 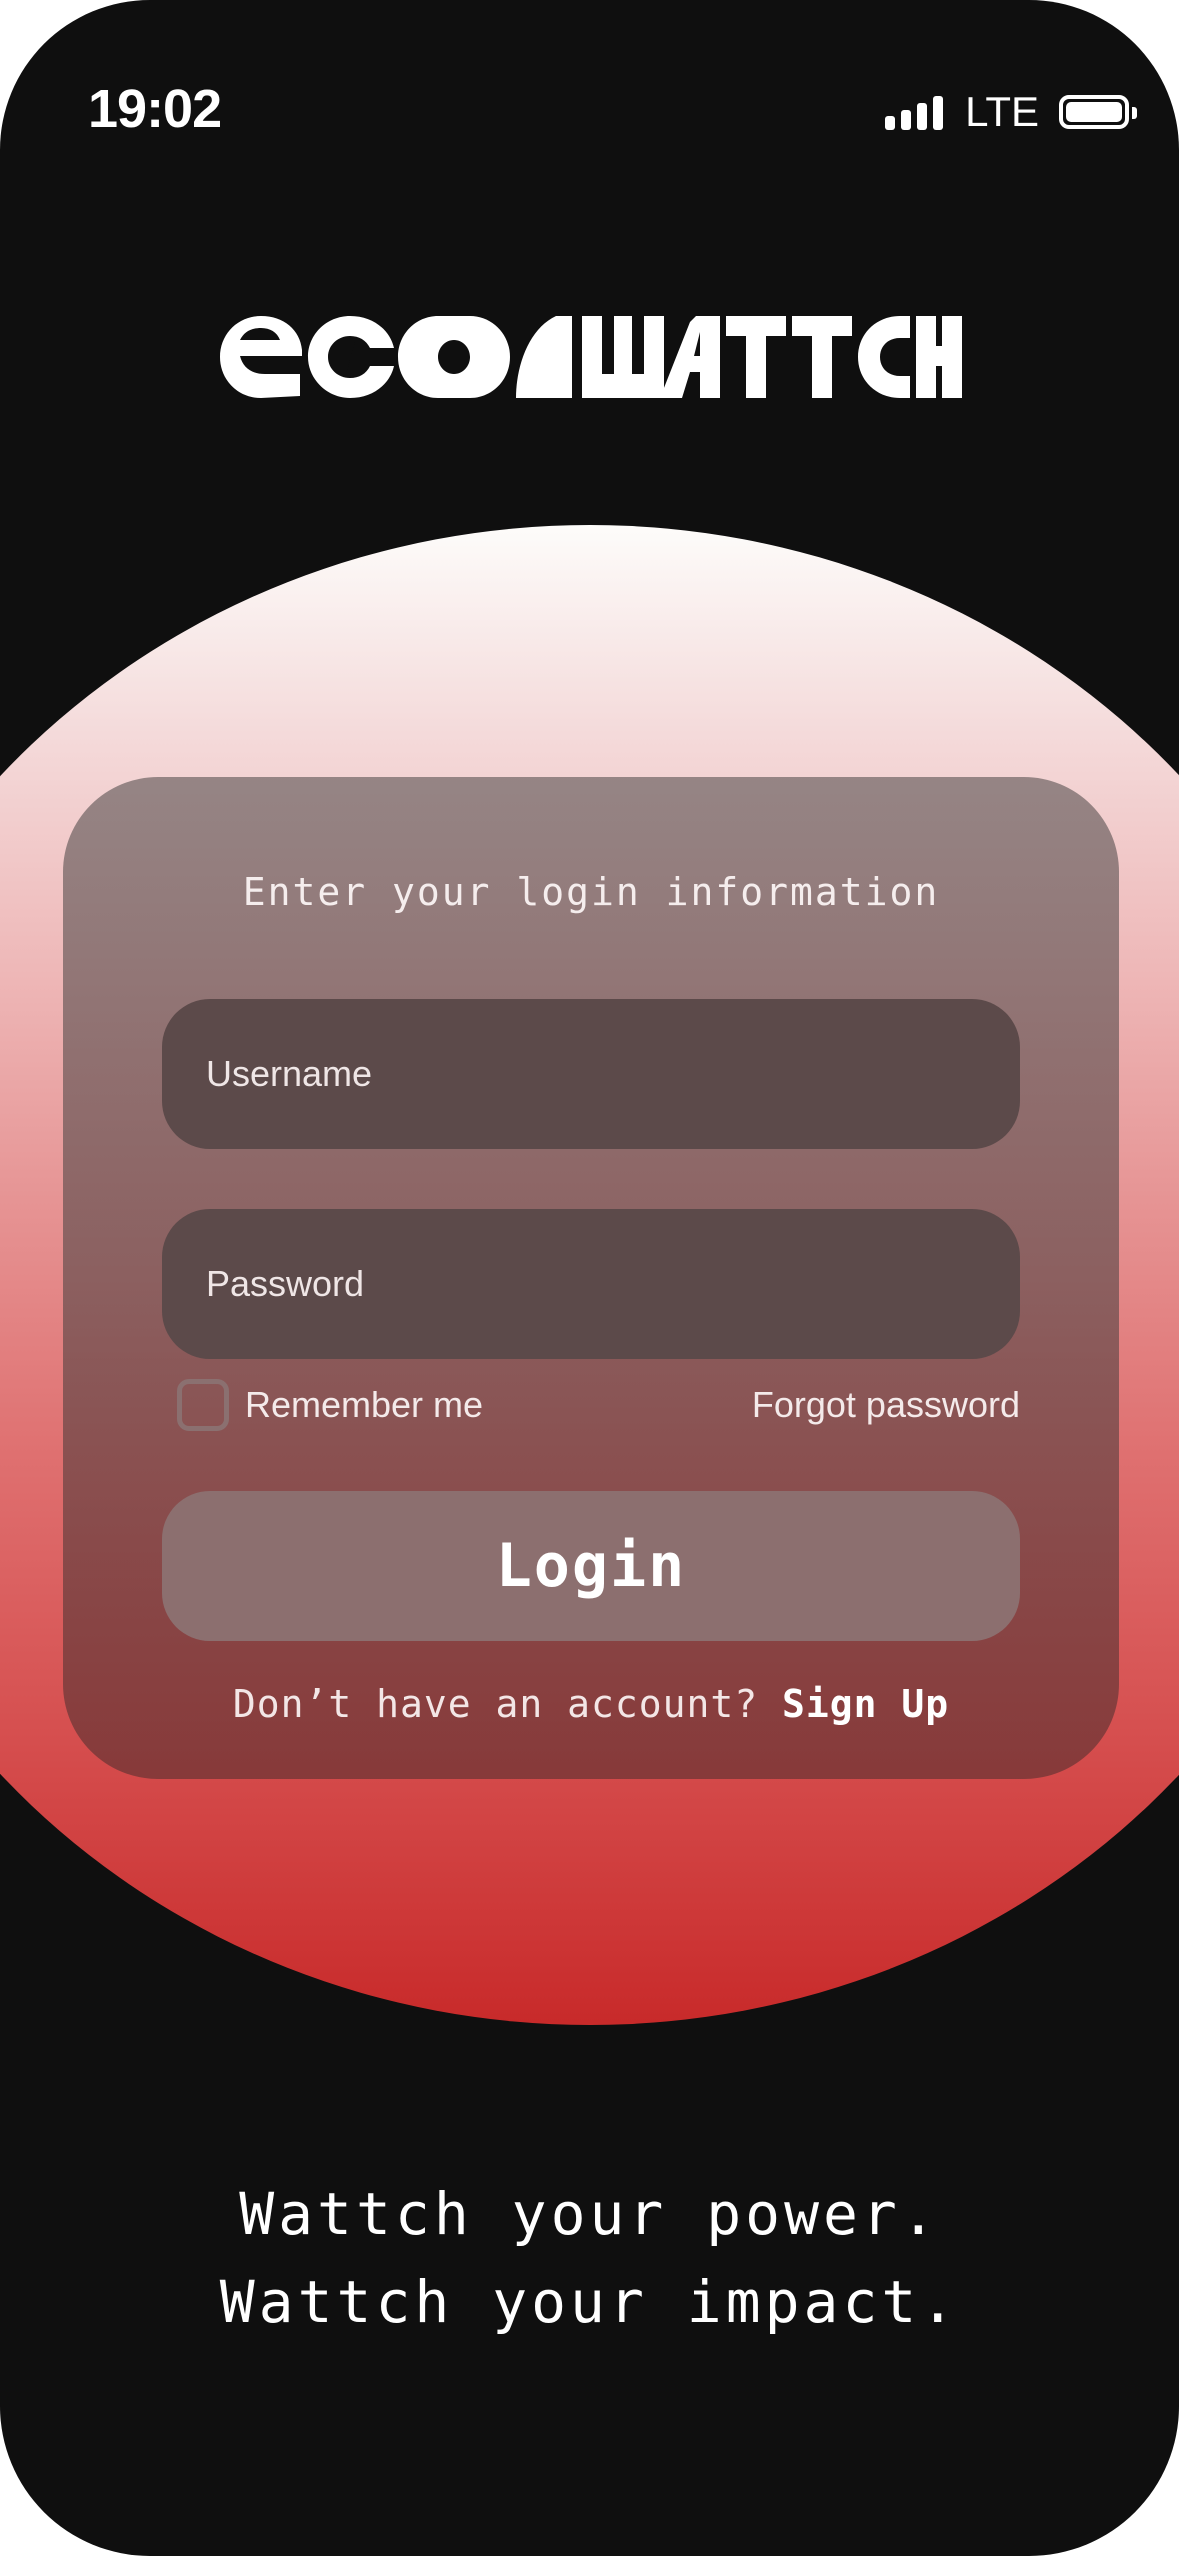 I want to click on remember-me-row: Remember me, so click(x=330, y=1405).